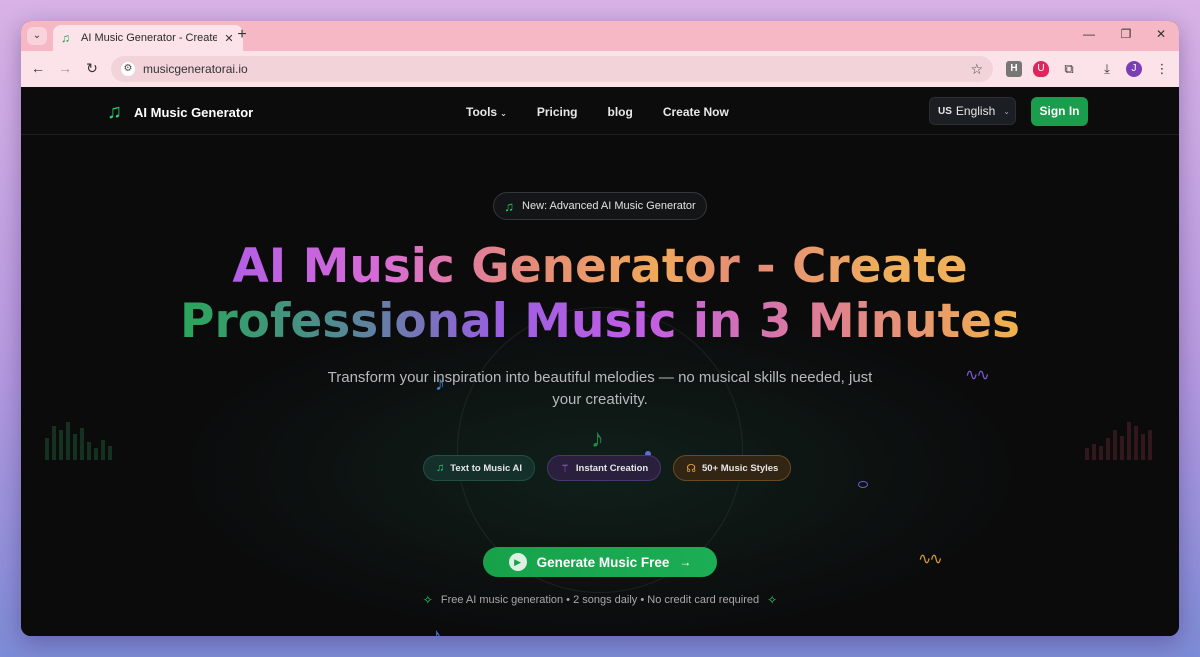 The image size is (1200, 657). Describe the element at coordinates (65, 68) in the screenshot. I see `forward-icon: →` at that location.